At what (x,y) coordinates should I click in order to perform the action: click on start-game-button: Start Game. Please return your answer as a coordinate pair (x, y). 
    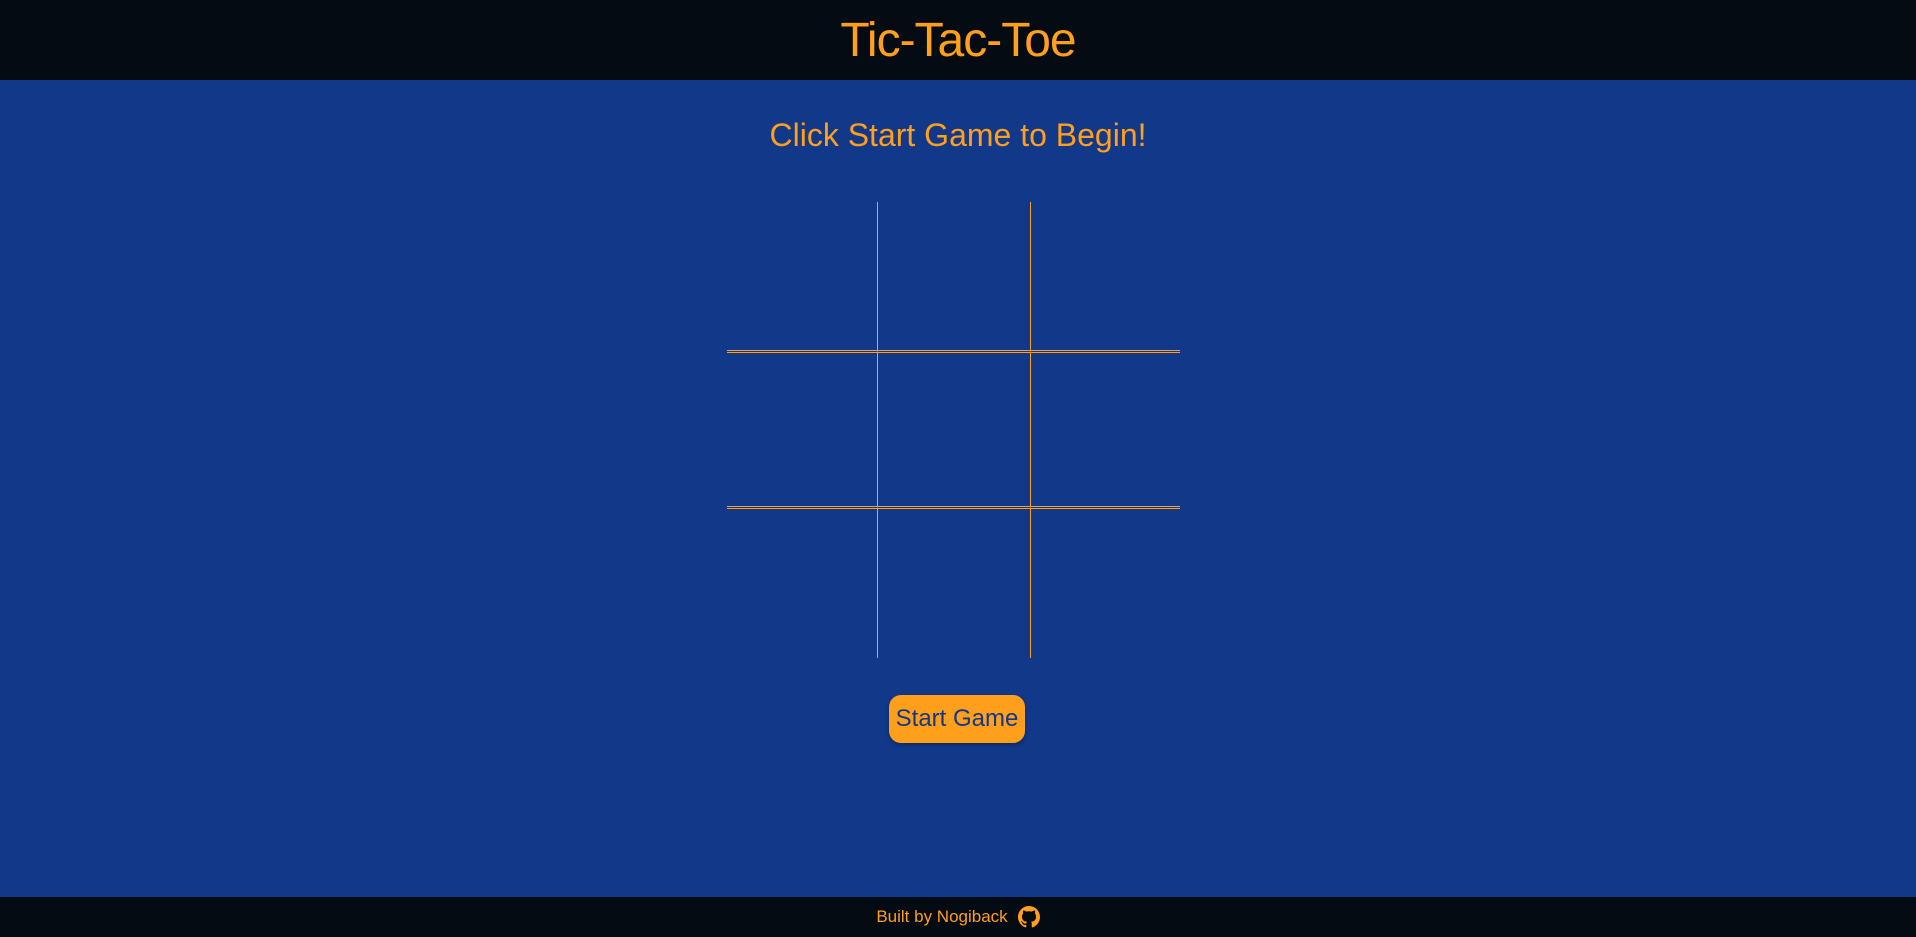
    Looking at the image, I should click on (957, 719).